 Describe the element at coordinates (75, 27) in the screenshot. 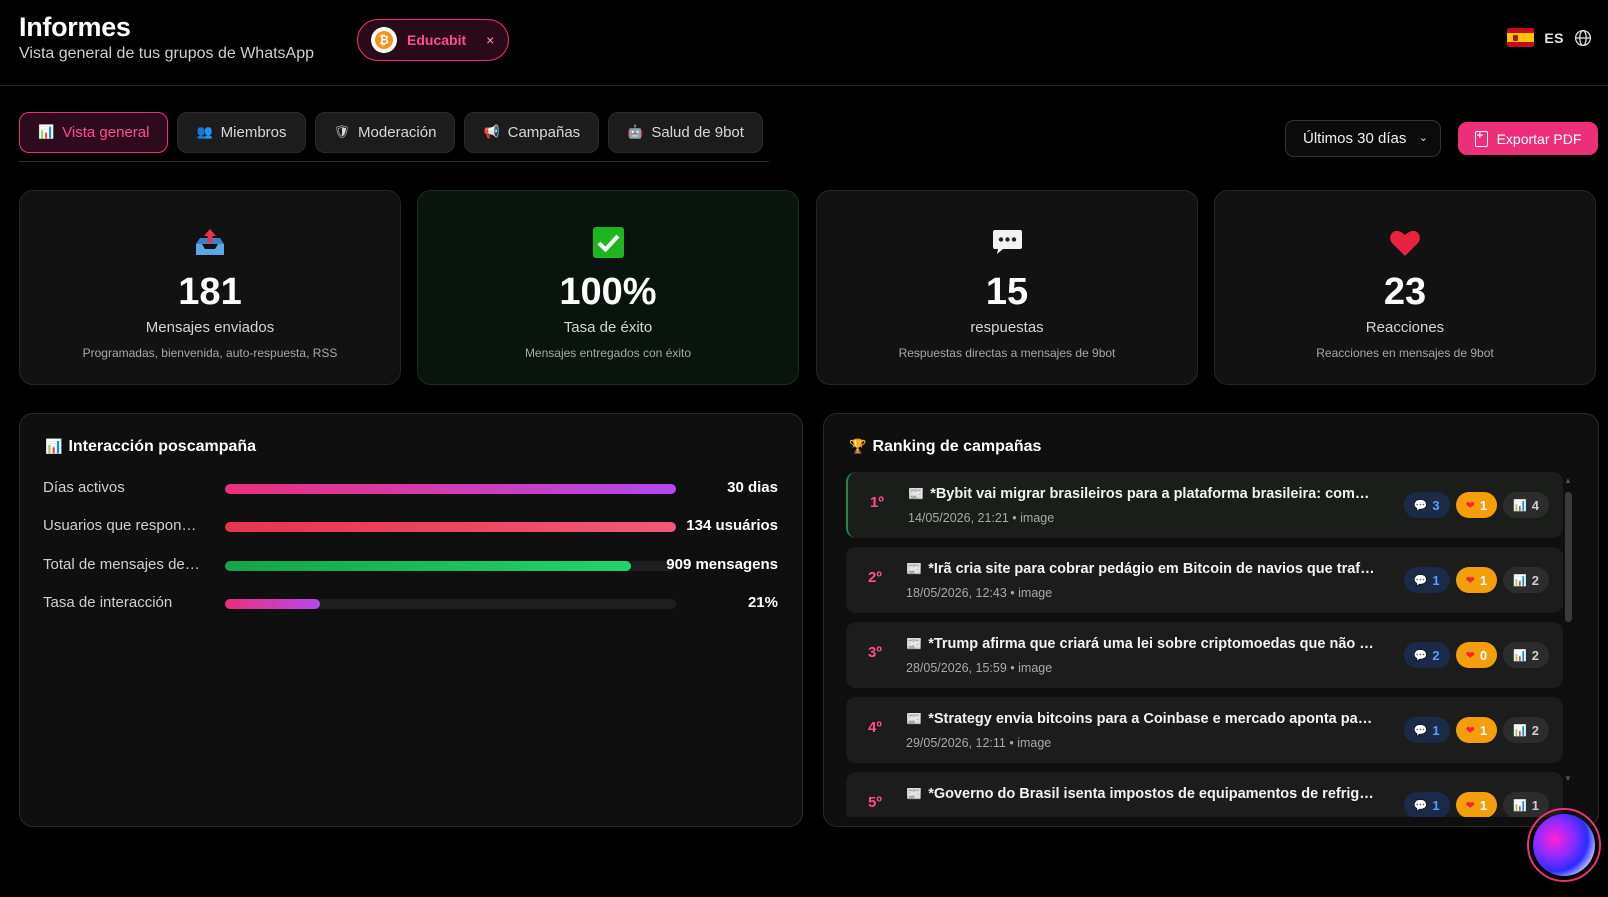

I see `page-title: Informes` at that location.